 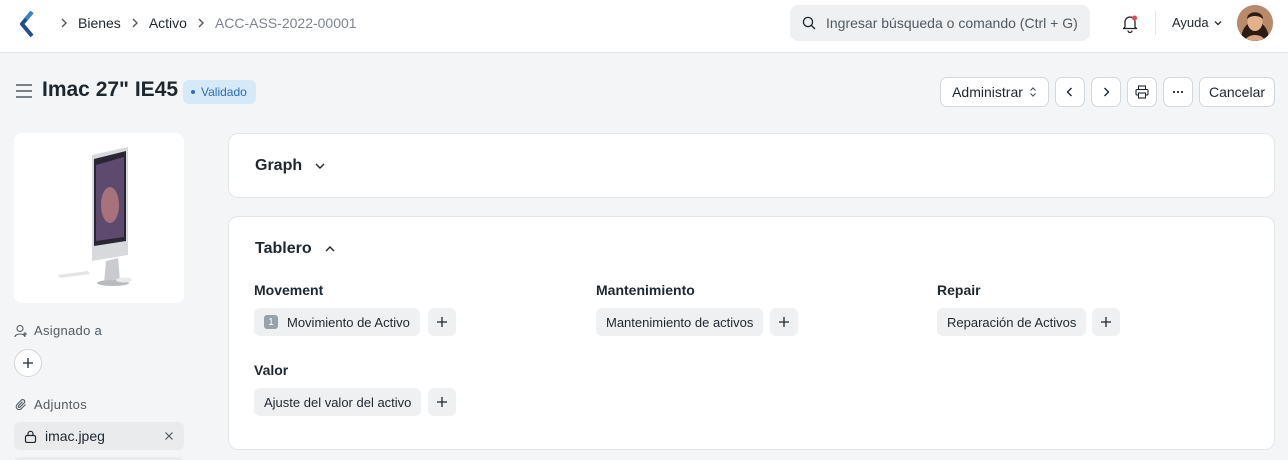 What do you see at coordinates (283, 248) in the screenshot?
I see `dashboard-title: Tablero` at bounding box center [283, 248].